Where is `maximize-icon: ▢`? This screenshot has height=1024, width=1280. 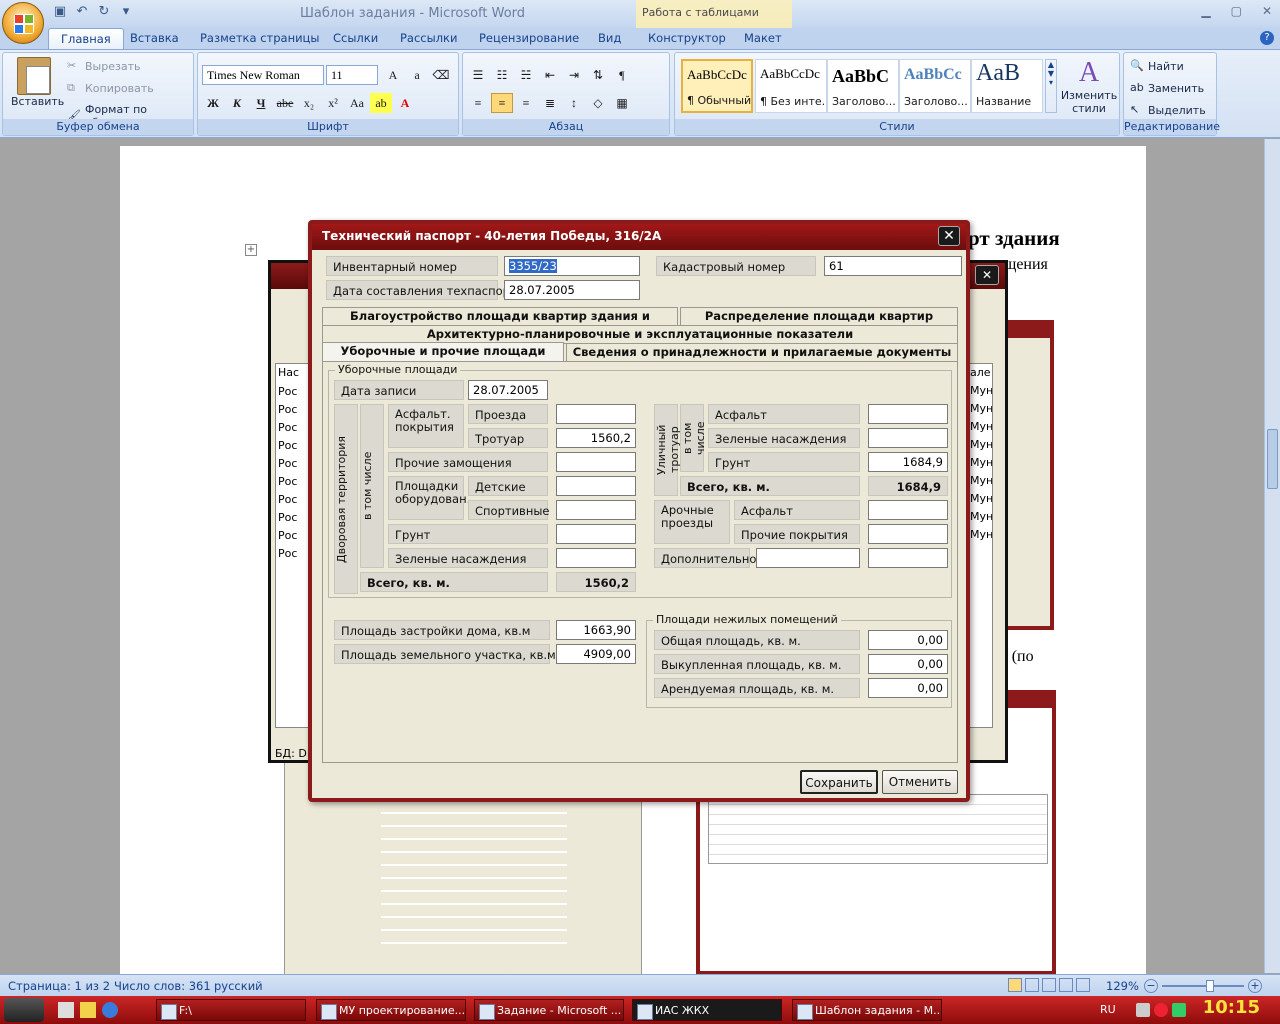 maximize-icon: ▢ is located at coordinates (1236, 11).